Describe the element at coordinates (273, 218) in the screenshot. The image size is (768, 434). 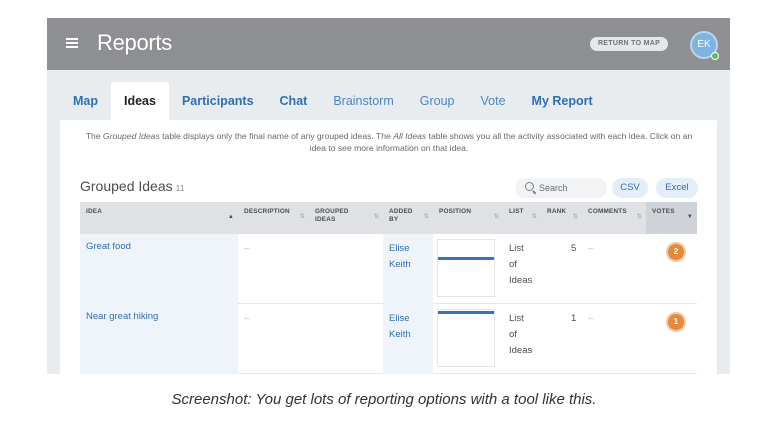
I see `column-description: DESCRIPTION ⇅` at that location.